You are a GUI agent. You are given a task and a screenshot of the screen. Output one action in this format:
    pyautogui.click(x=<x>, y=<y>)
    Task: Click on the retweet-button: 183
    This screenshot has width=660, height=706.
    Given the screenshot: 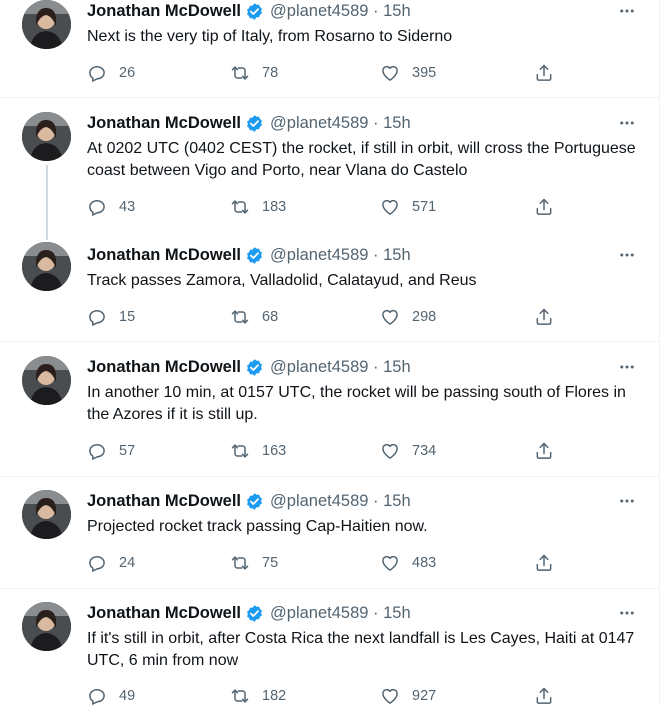 What is the action you would take?
    pyautogui.click(x=258, y=207)
    